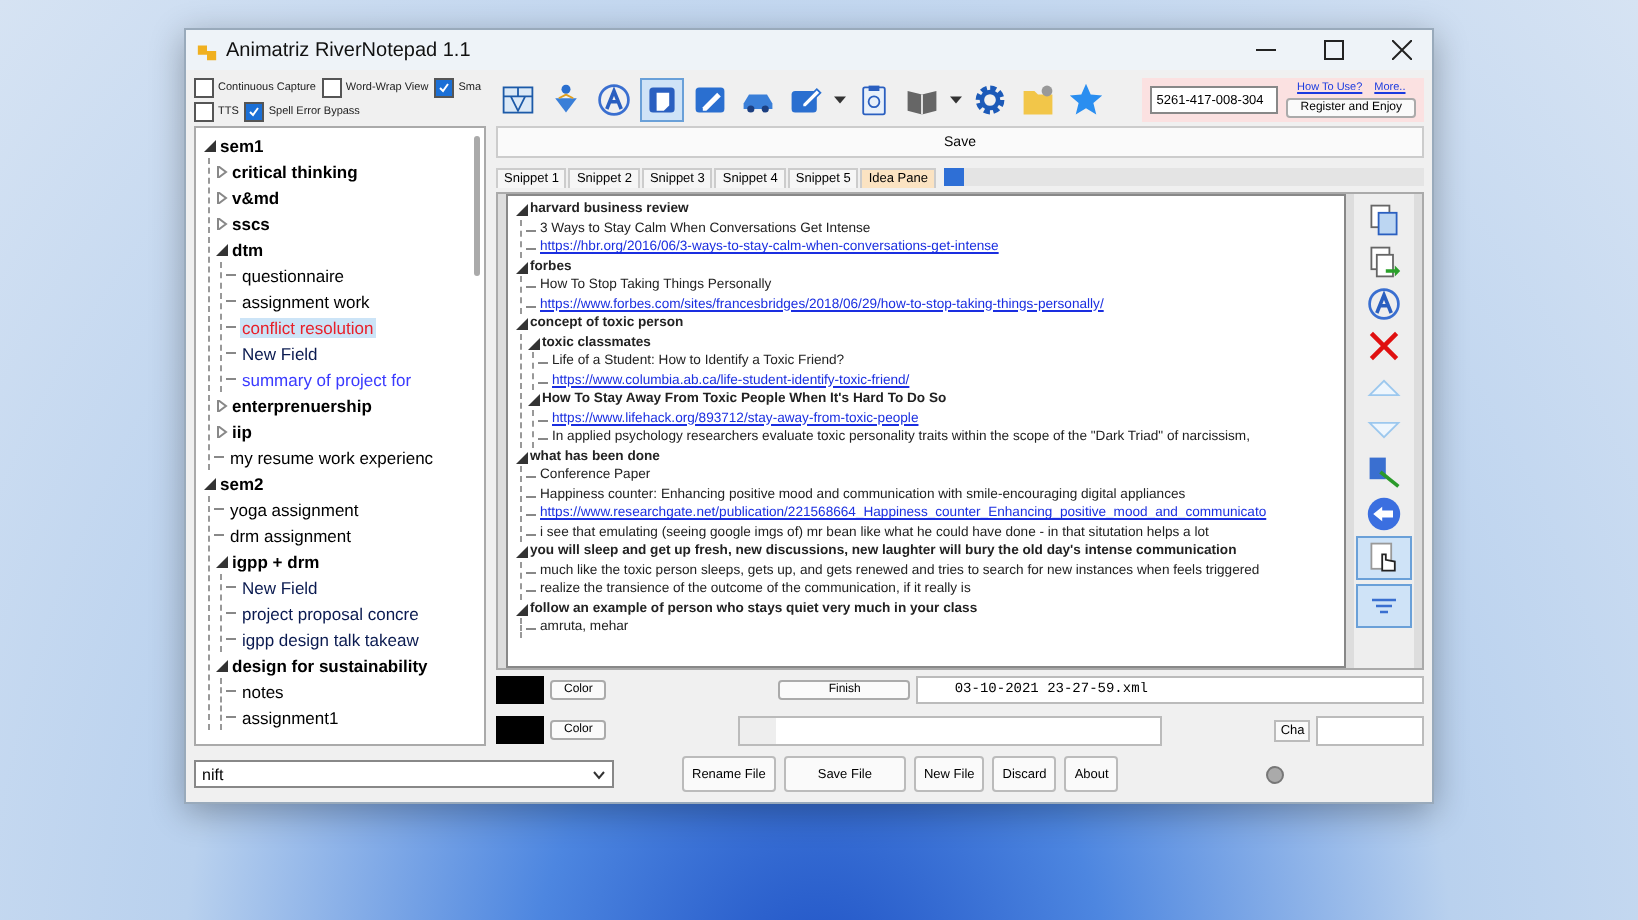  Describe the element at coordinates (242, 145) in the screenshot. I see `tree-item: sem1` at that location.